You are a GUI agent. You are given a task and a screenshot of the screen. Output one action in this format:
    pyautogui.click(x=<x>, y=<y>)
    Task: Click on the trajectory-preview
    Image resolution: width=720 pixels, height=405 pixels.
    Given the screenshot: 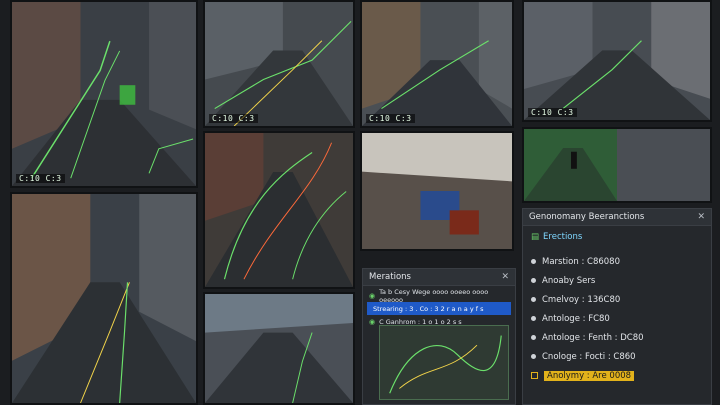 What is the action you would take?
    pyautogui.click(x=445, y=364)
    